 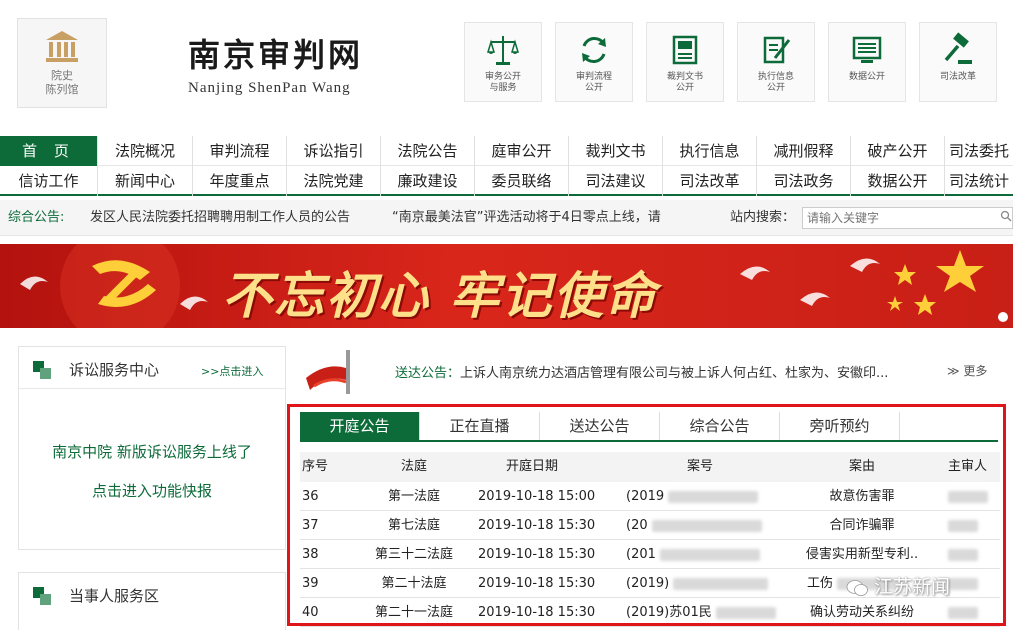 I want to click on service-center-box: 诉讼服务中心 >>点击进入 南京中院 新版诉讼服务上线了 点击进入功能快报, so click(x=152, y=448).